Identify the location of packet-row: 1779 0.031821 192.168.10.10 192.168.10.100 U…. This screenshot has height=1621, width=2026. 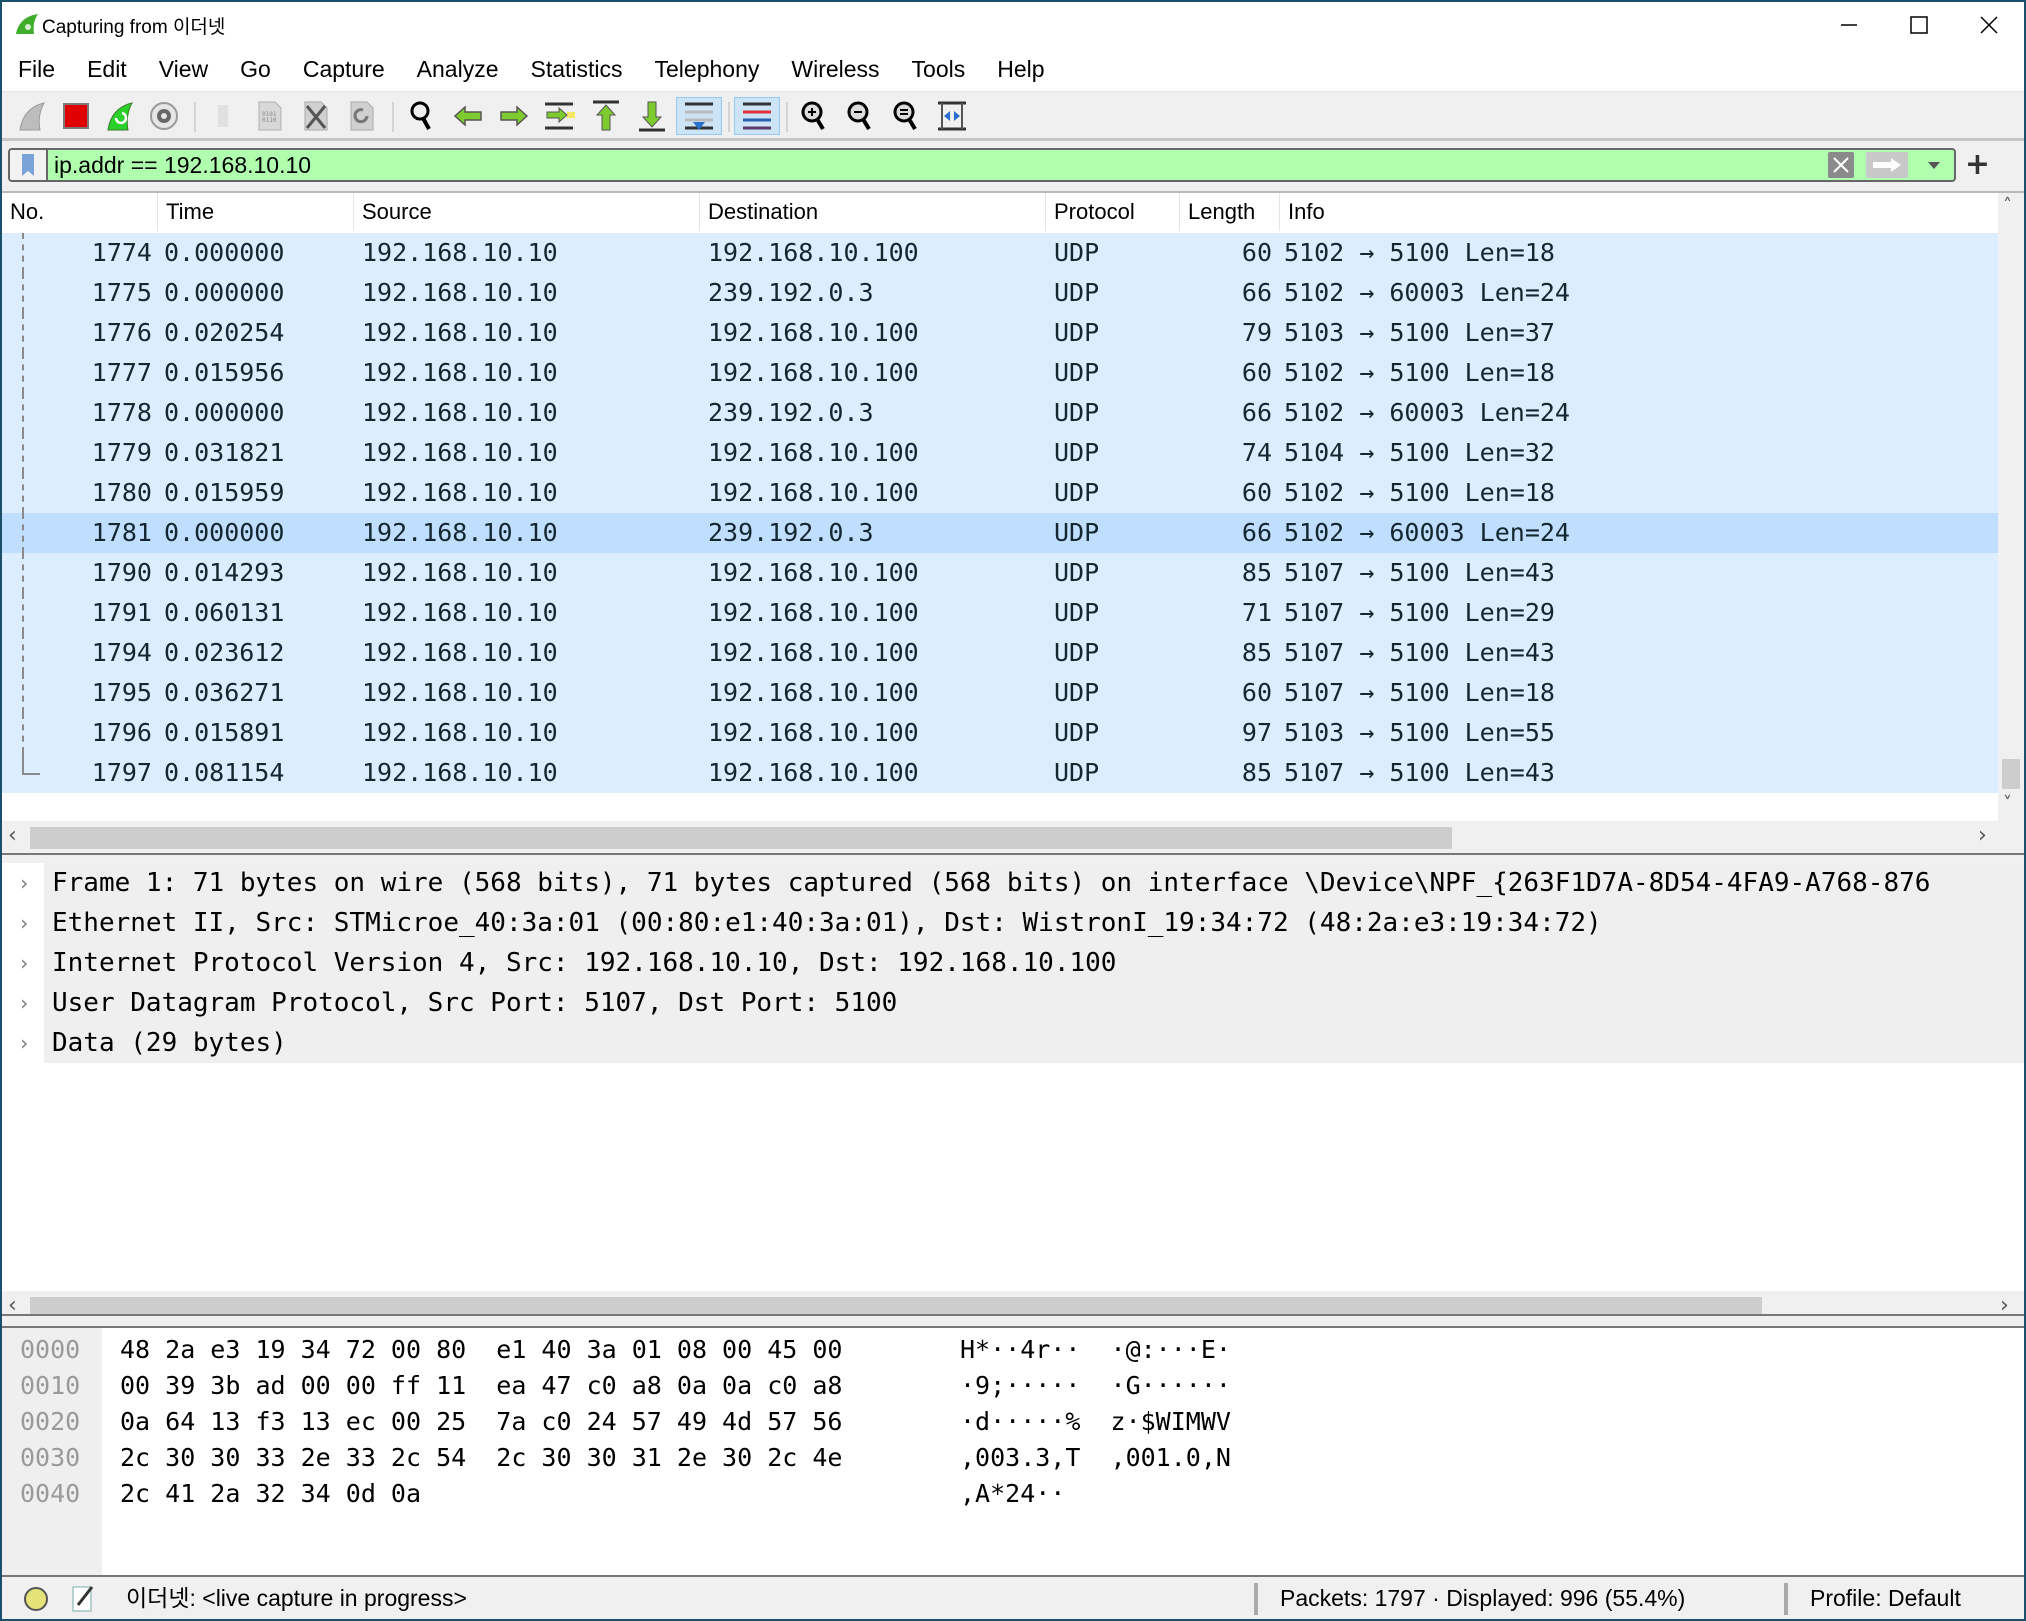
(1000, 453).